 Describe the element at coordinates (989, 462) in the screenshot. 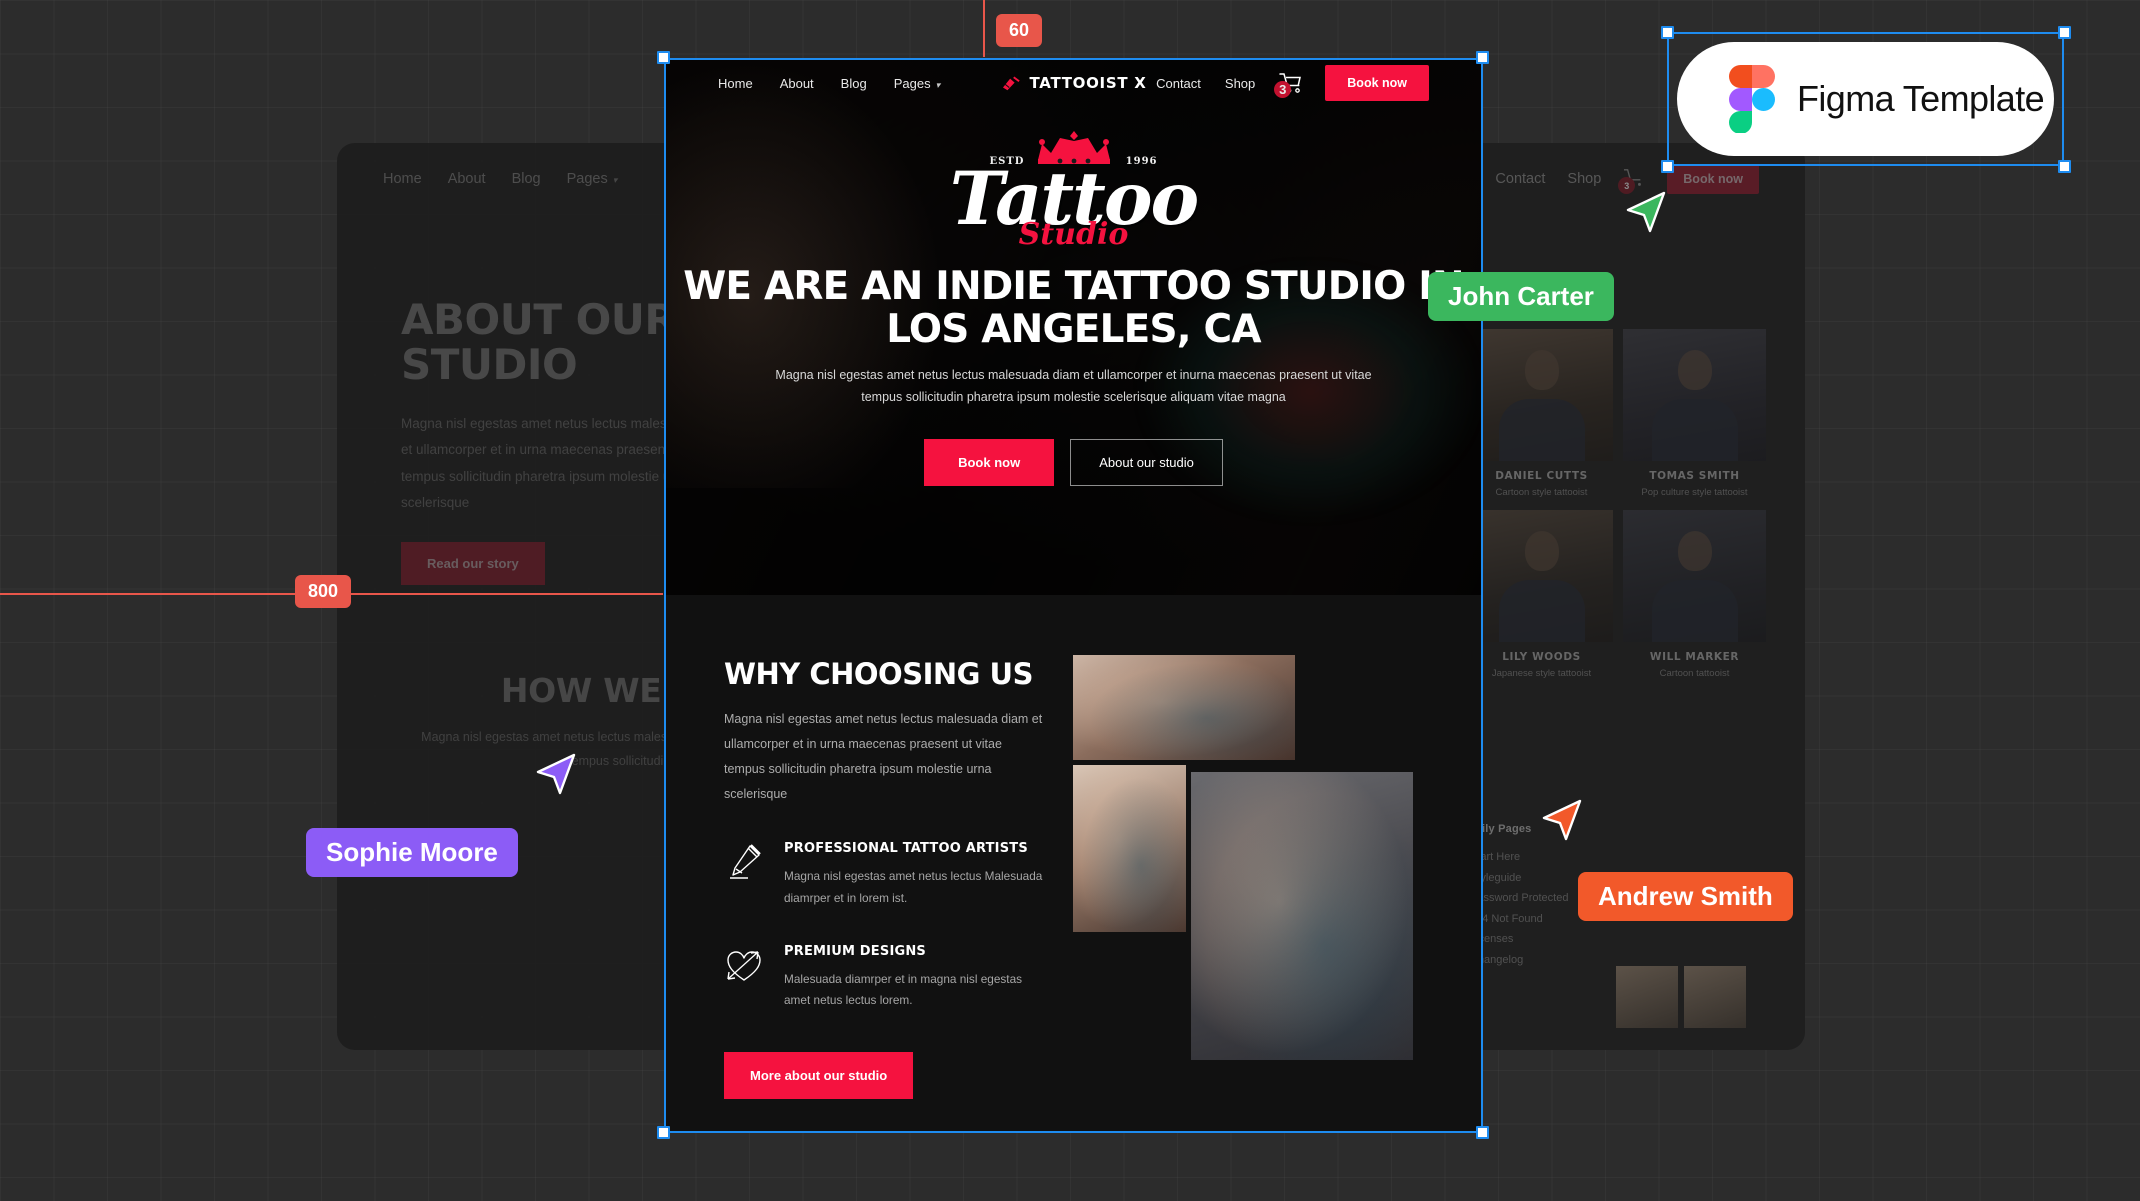

I see `hero-book-now-button: Book now` at that location.